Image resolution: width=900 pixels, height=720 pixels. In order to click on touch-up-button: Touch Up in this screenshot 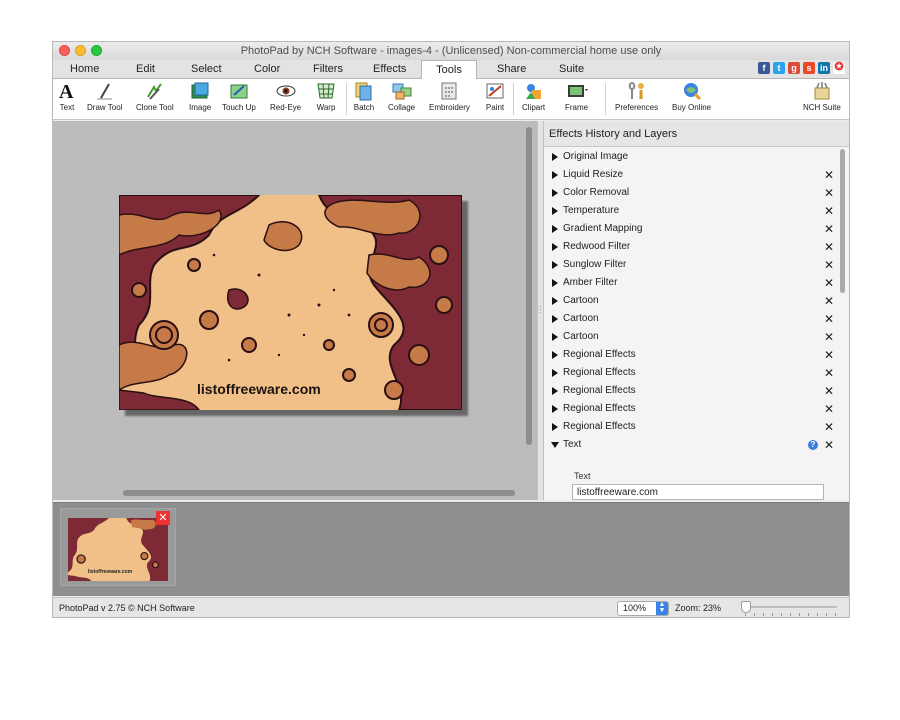, I will do `click(239, 96)`.